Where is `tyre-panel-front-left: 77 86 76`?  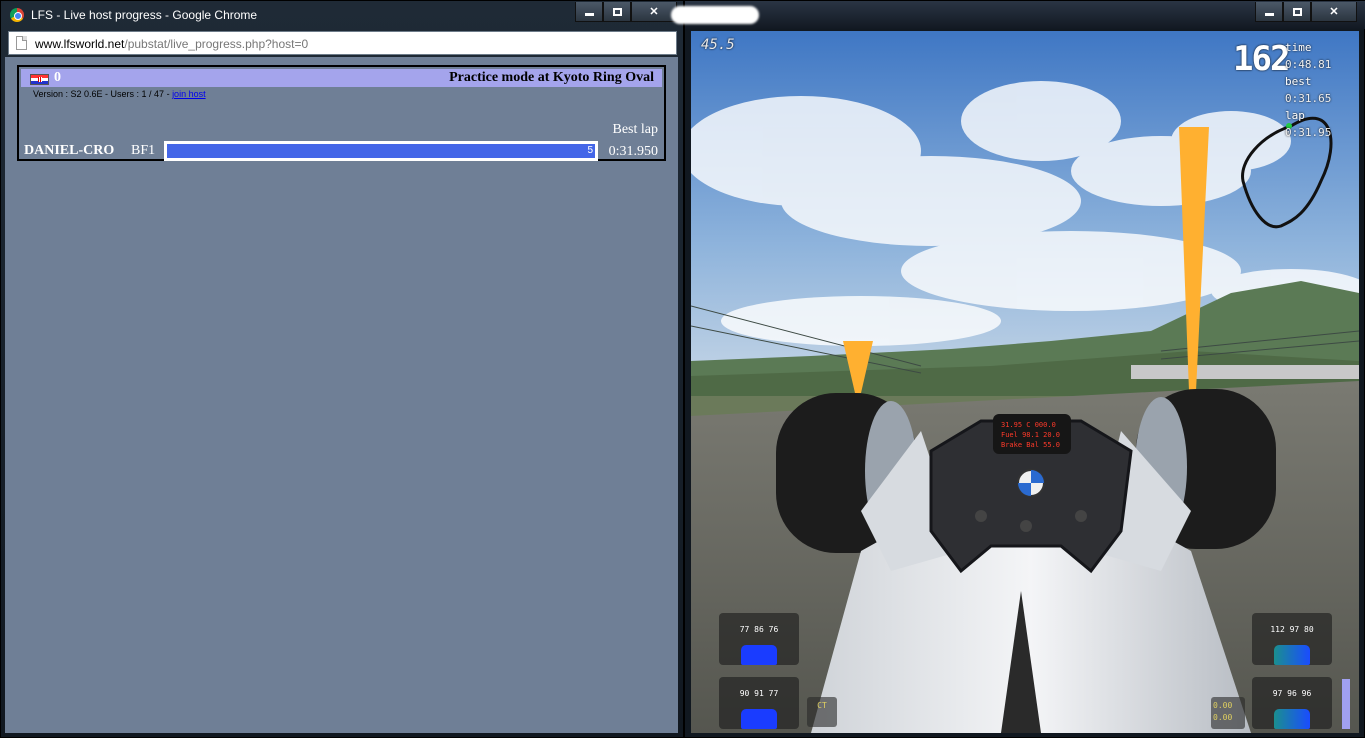 tyre-panel-front-left: 77 86 76 is located at coordinates (759, 639).